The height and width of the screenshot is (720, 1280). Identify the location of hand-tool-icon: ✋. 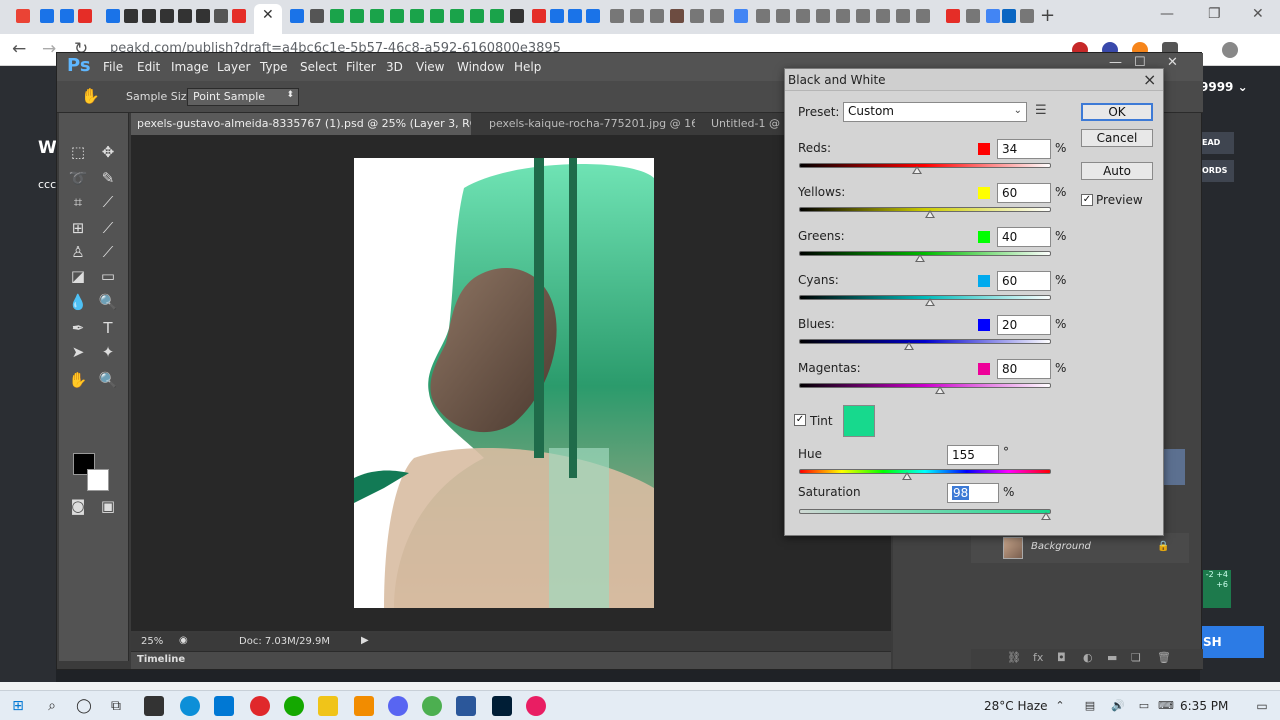
(78, 380).